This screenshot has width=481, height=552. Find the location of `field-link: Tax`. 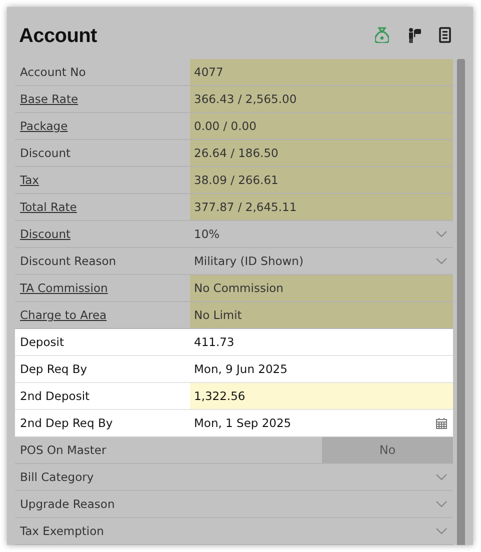

field-link: Tax is located at coordinates (29, 180).